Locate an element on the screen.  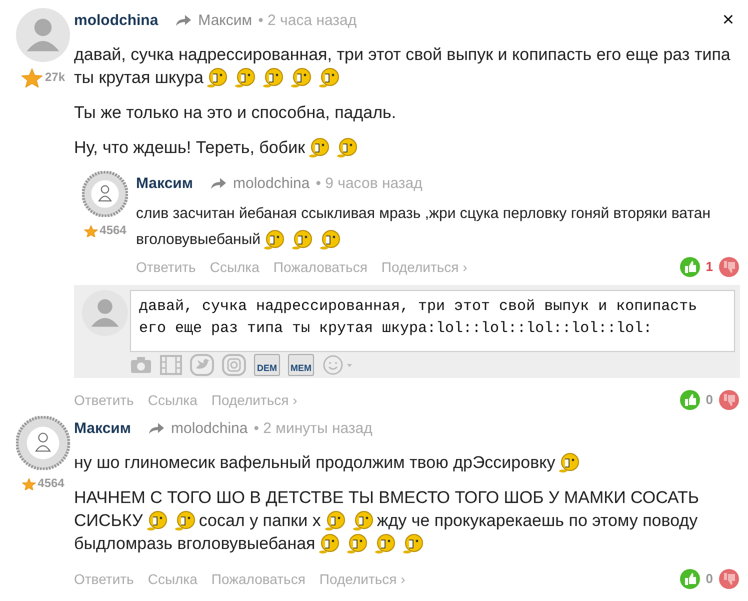
comment-text: ну шо глиномесик вафельный продолжим твою дрЭссировку is located at coordinates (315, 463).